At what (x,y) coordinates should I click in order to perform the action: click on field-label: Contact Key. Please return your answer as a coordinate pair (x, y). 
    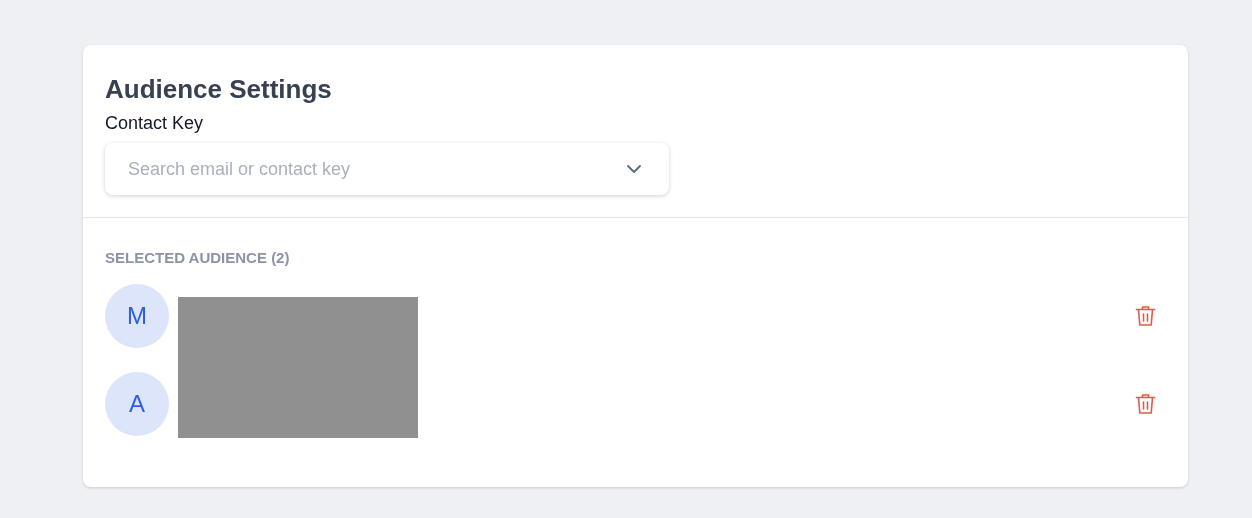
    Looking at the image, I should click on (154, 123).